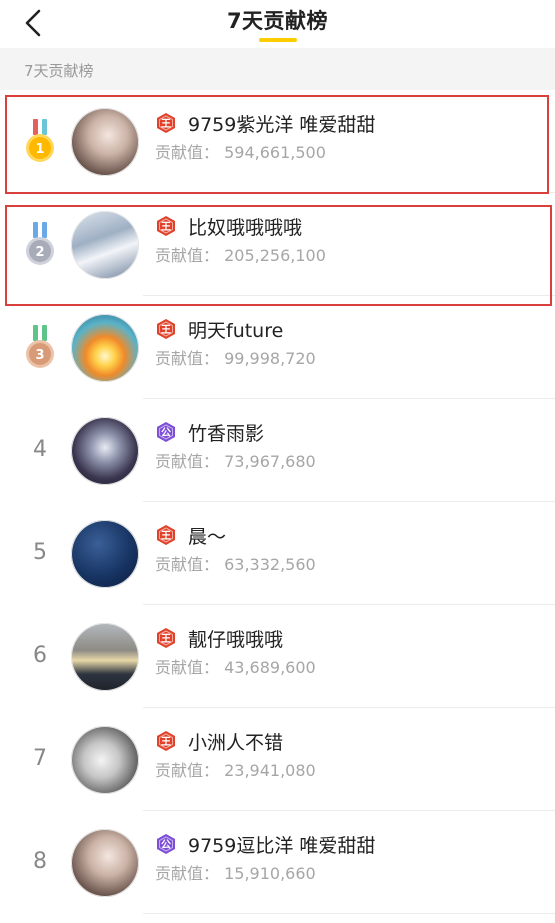  Describe the element at coordinates (270, 564) in the screenshot. I see `score-number: 63,332,560` at that location.